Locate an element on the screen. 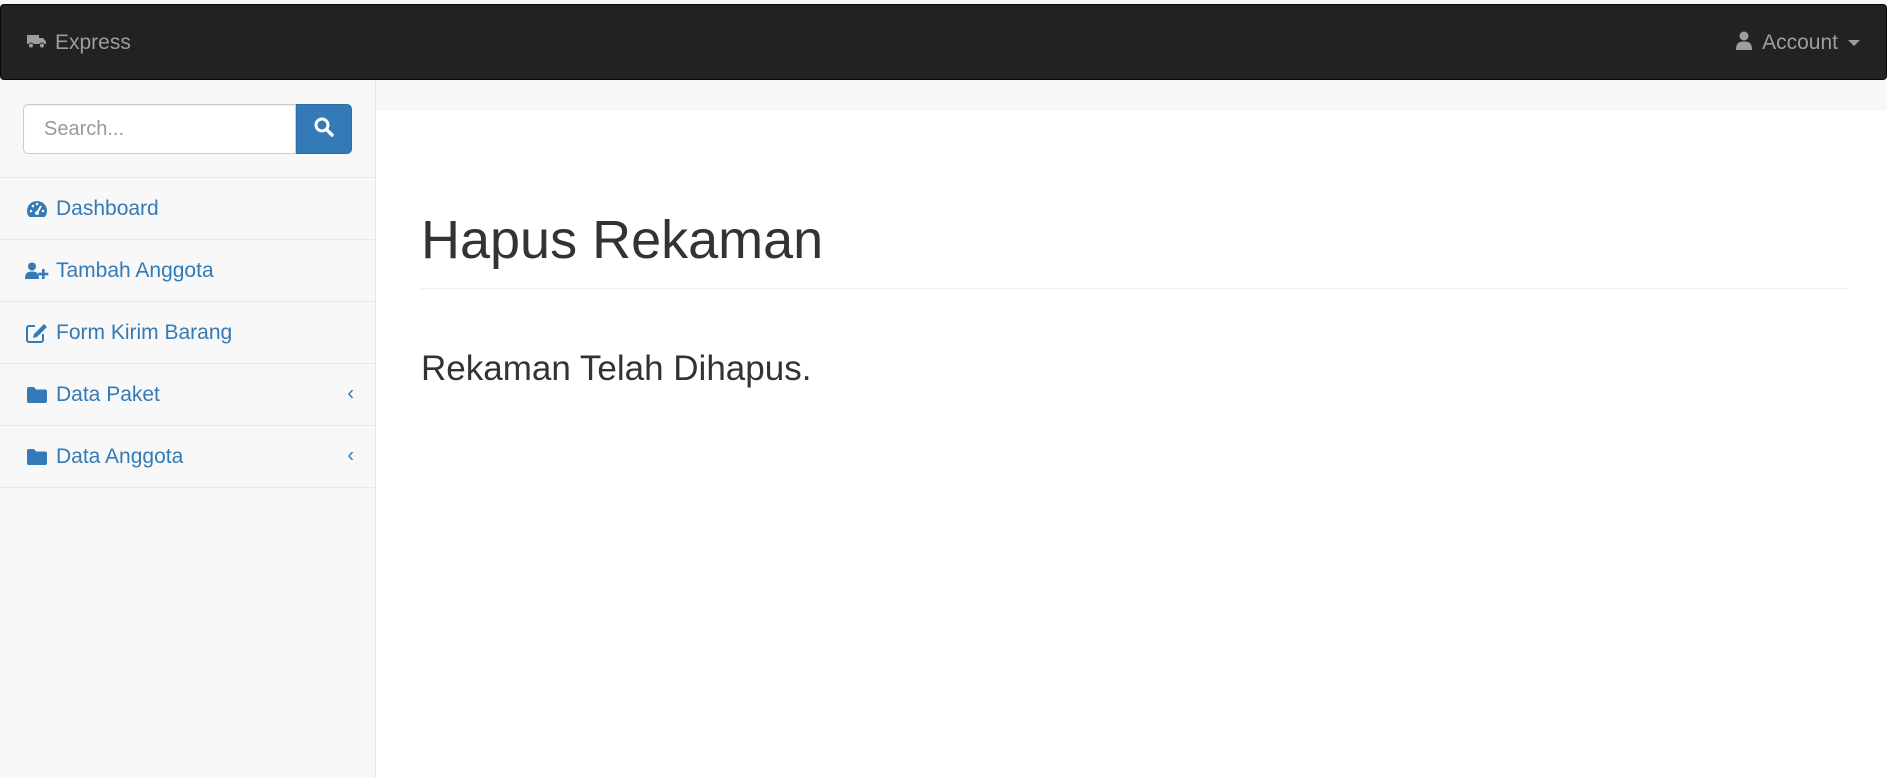 This screenshot has height=778, width=1887. page-title: Hapus Rekaman is located at coordinates (622, 240).